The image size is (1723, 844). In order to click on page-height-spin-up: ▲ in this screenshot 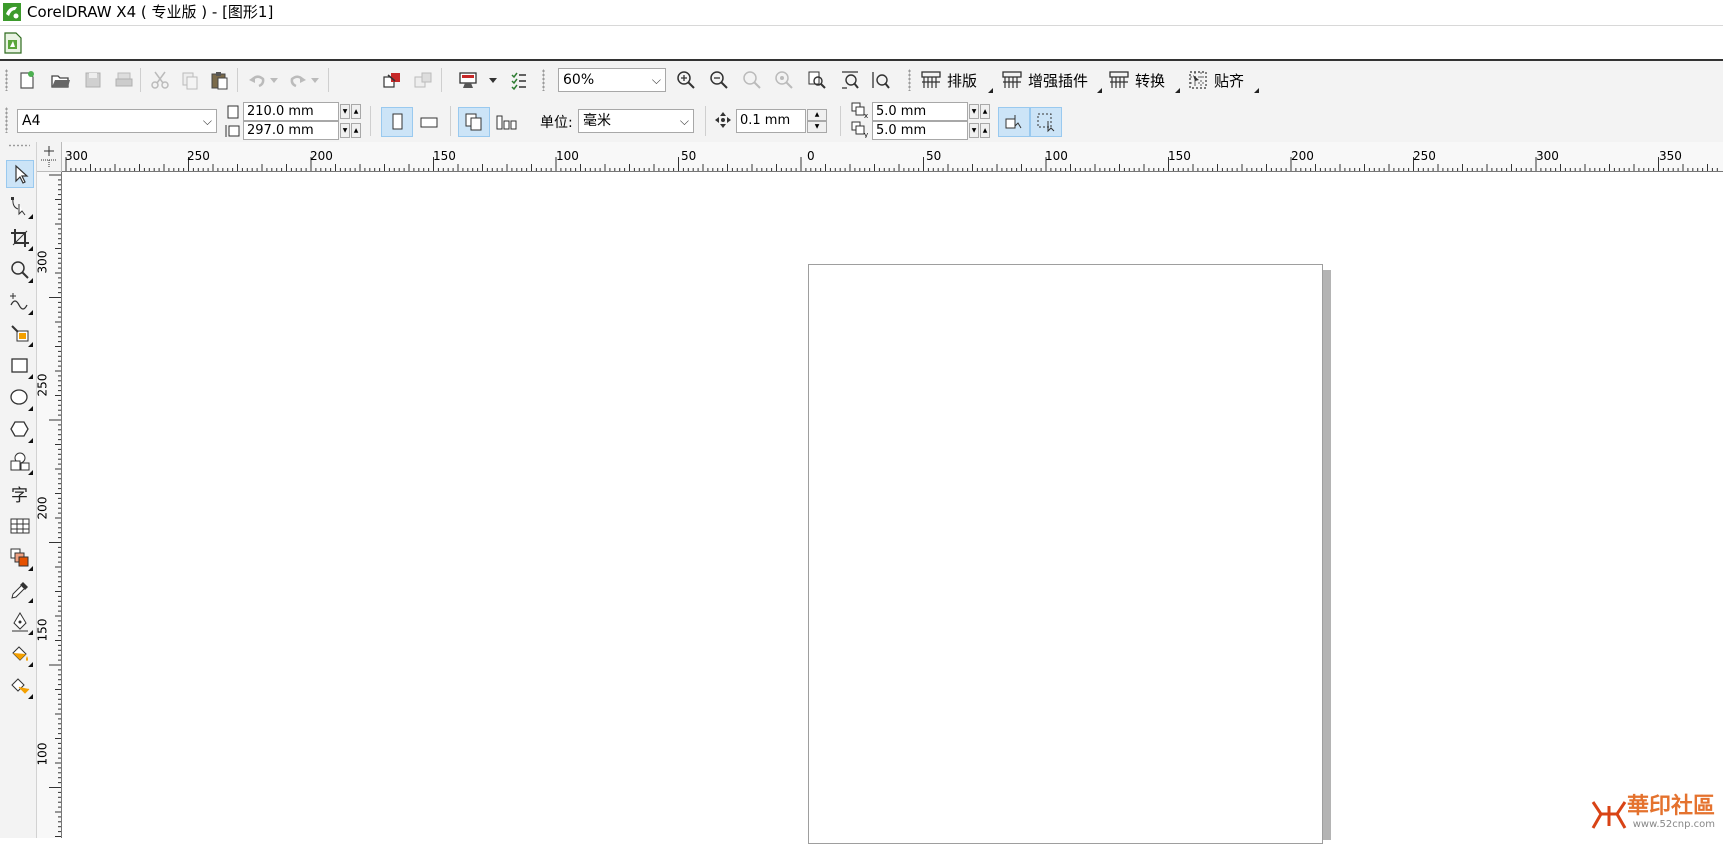, I will do `click(356, 130)`.